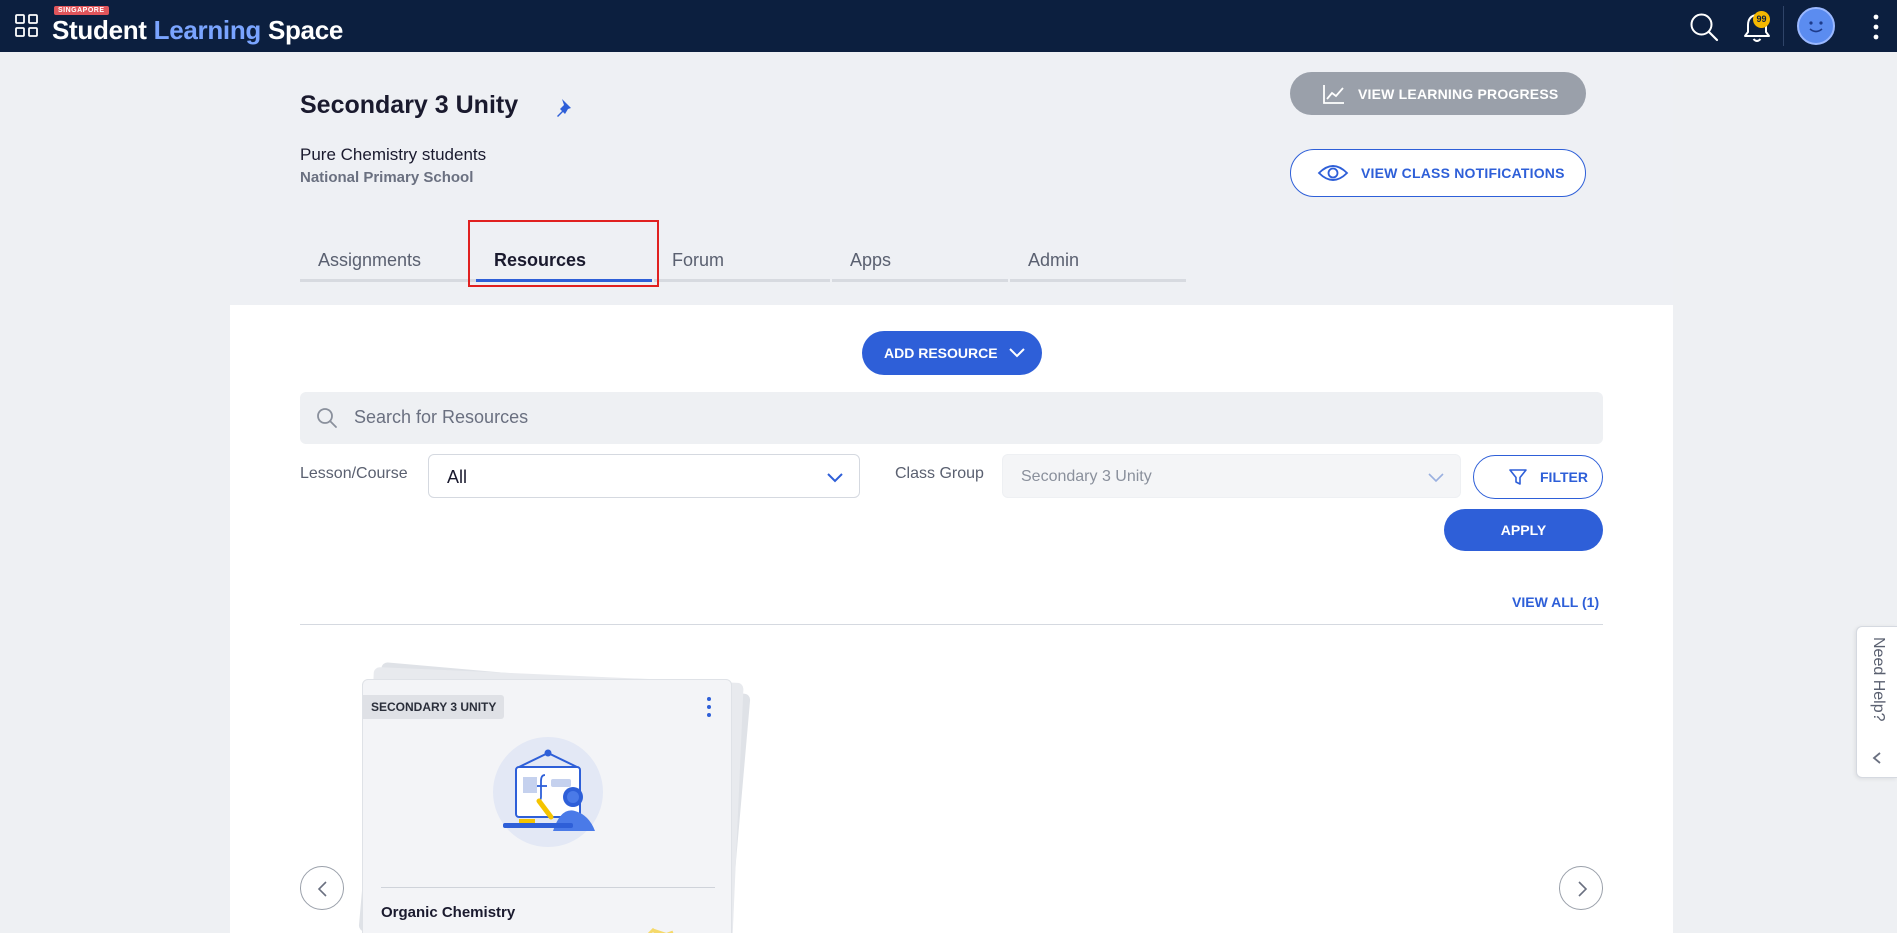  What do you see at coordinates (1098, 261) in the screenshot?
I see `tab-admin: Admin` at bounding box center [1098, 261].